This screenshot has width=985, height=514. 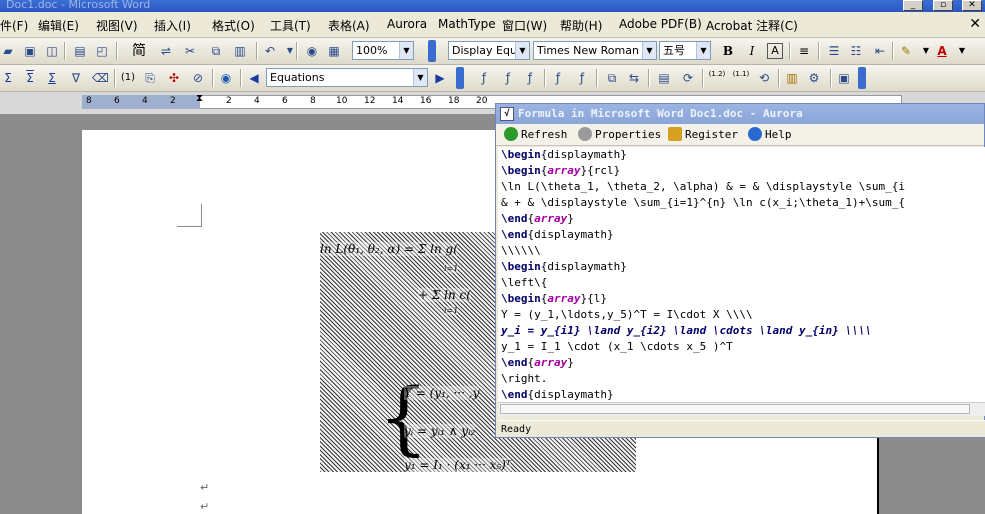 What do you see at coordinates (100, 78) in the screenshot?
I see `delete-formula-icon: ⌫` at bounding box center [100, 78].